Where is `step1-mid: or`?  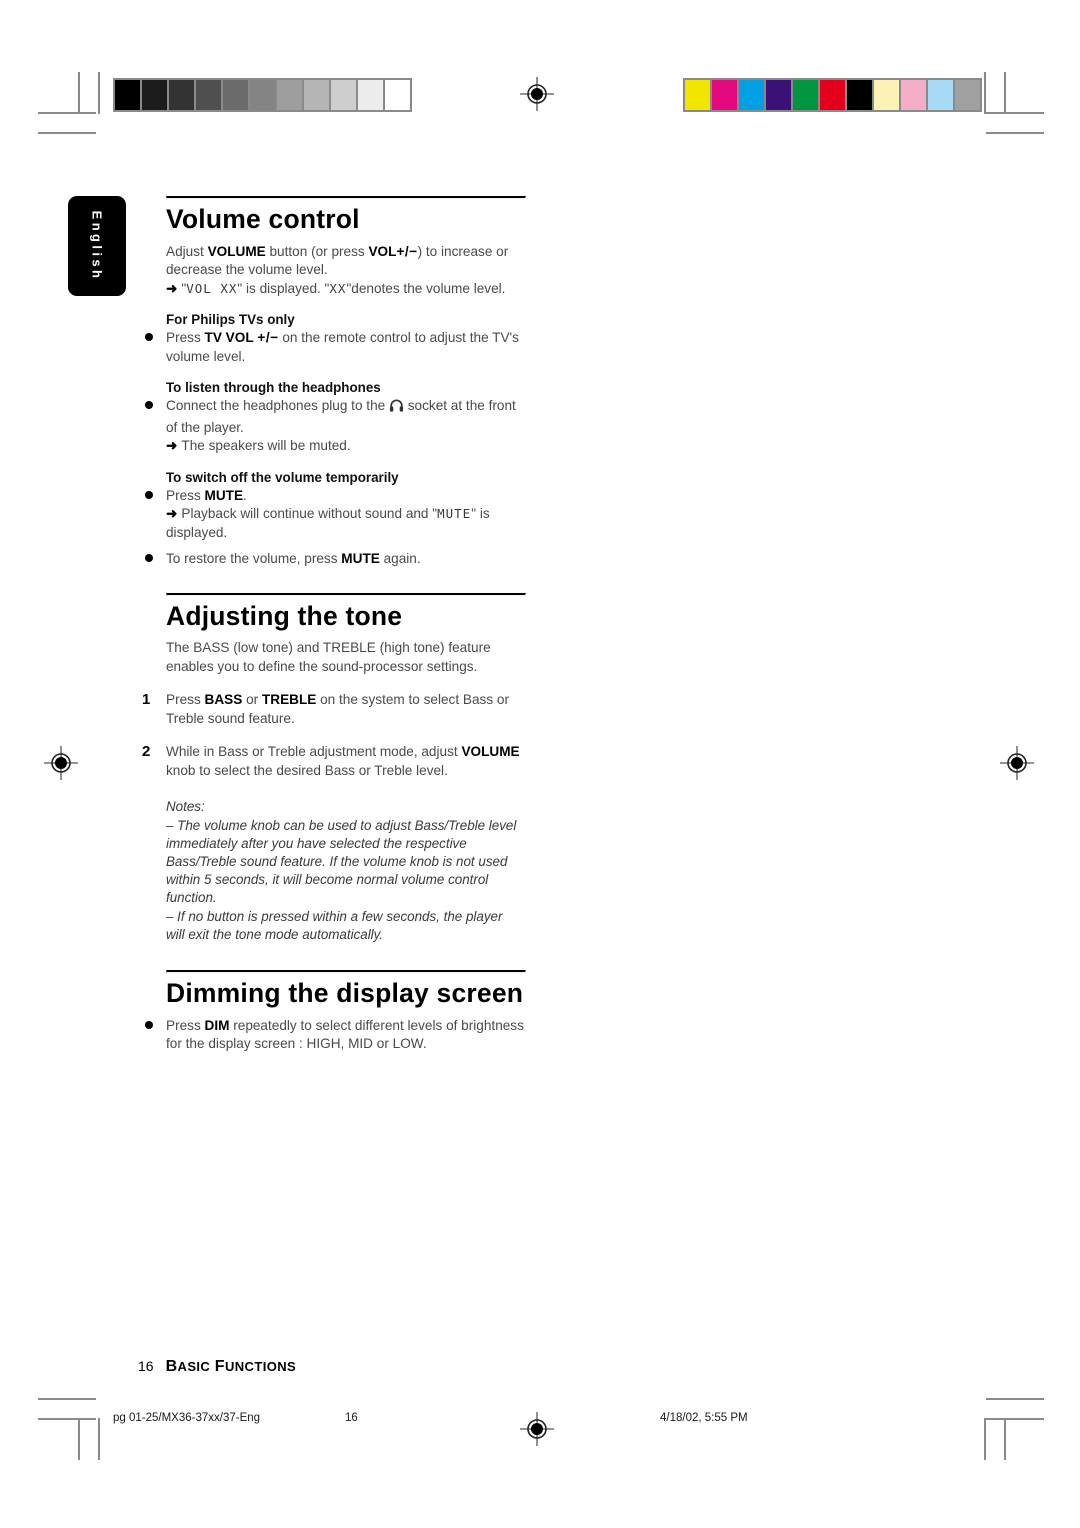
step1-mid: or is located at coordinates (252, 700).